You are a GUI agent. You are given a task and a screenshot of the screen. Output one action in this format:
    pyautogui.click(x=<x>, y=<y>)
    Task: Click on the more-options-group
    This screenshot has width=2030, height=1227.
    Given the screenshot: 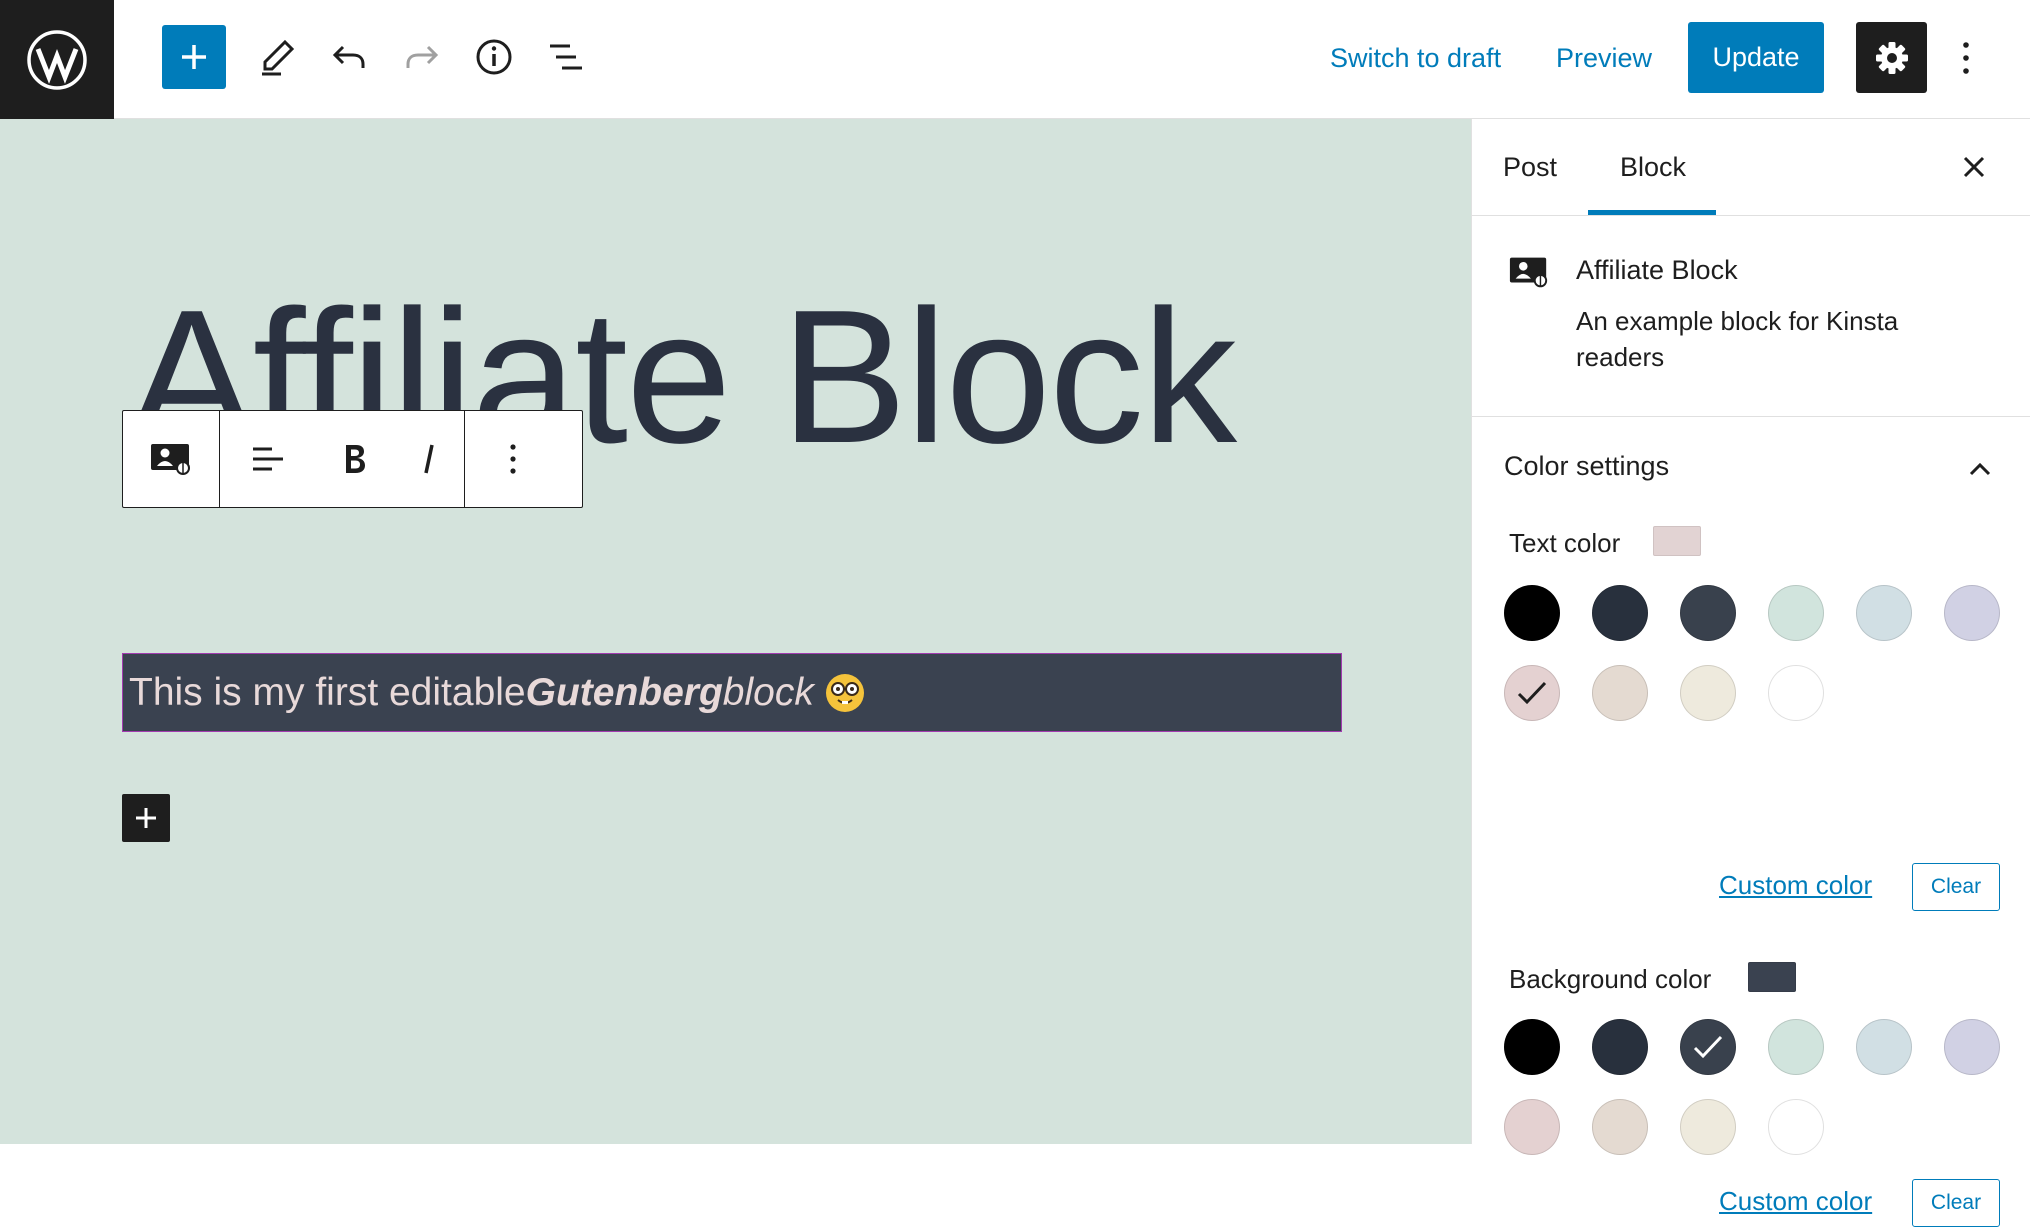 What is the action you would take?
    pyautogui.click(x=512, y=459)
    